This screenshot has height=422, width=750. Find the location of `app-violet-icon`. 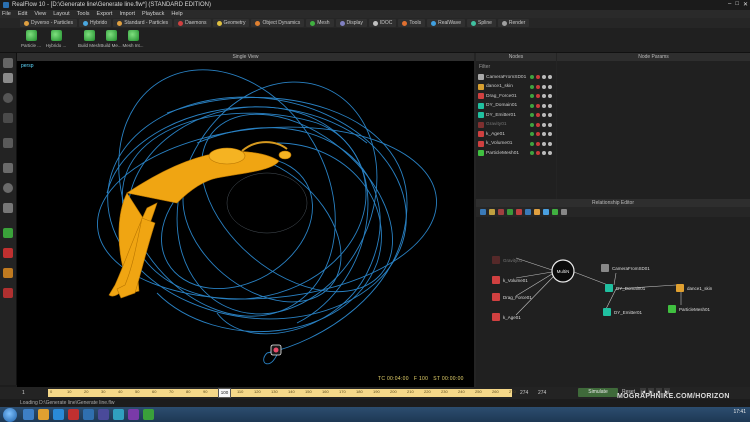

app-violet-icon is located at coordinates (133, 414).